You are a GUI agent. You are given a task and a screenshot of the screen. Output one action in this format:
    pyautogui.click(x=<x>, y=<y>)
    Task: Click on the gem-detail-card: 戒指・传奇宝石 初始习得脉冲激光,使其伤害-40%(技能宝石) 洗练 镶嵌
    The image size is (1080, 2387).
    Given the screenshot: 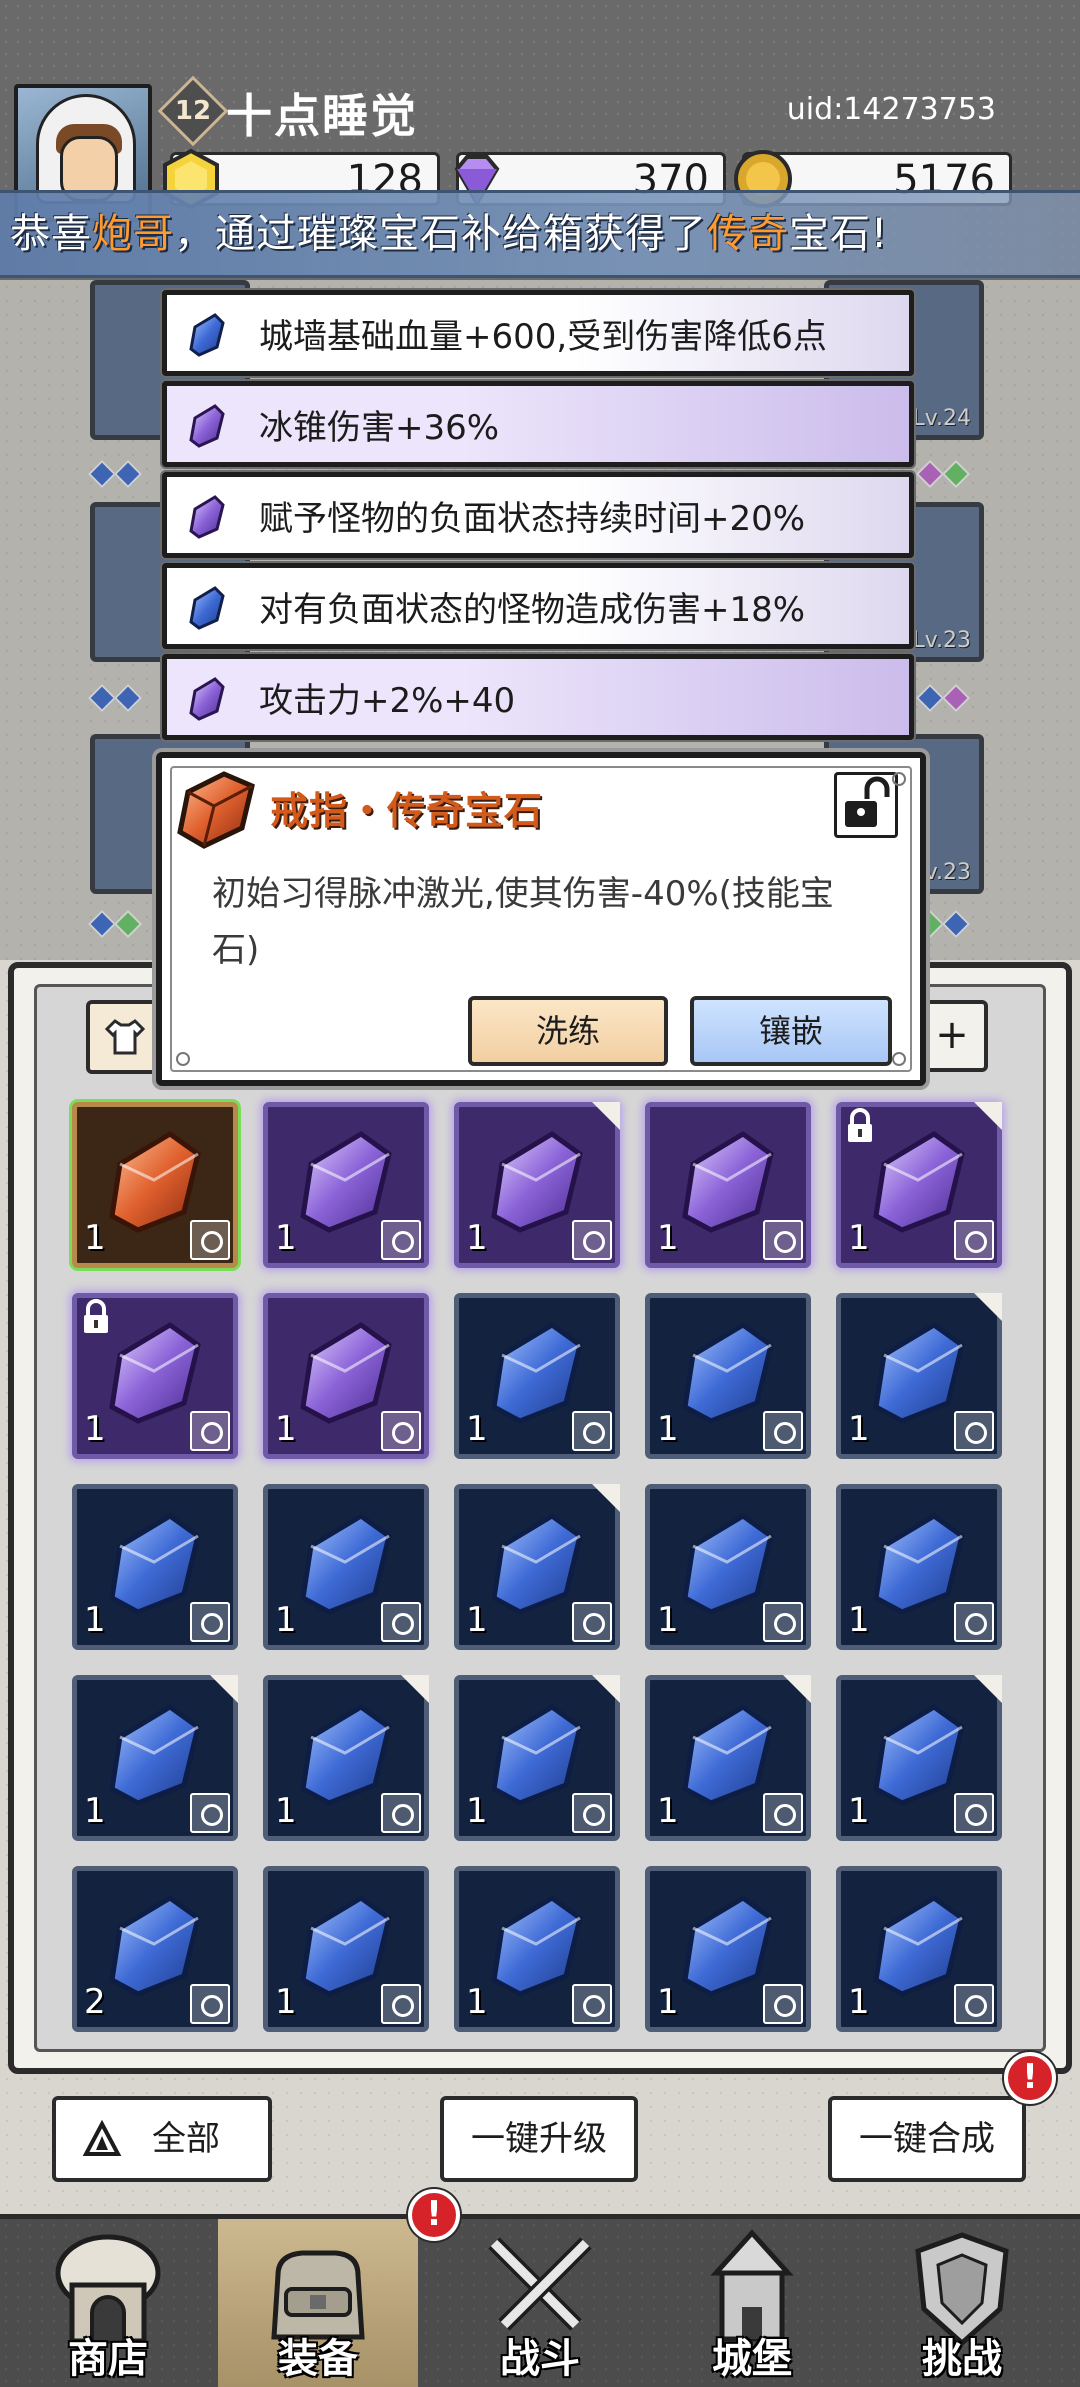 What is the action you would take?
    pyautogui.click(x=541, y=919)
    